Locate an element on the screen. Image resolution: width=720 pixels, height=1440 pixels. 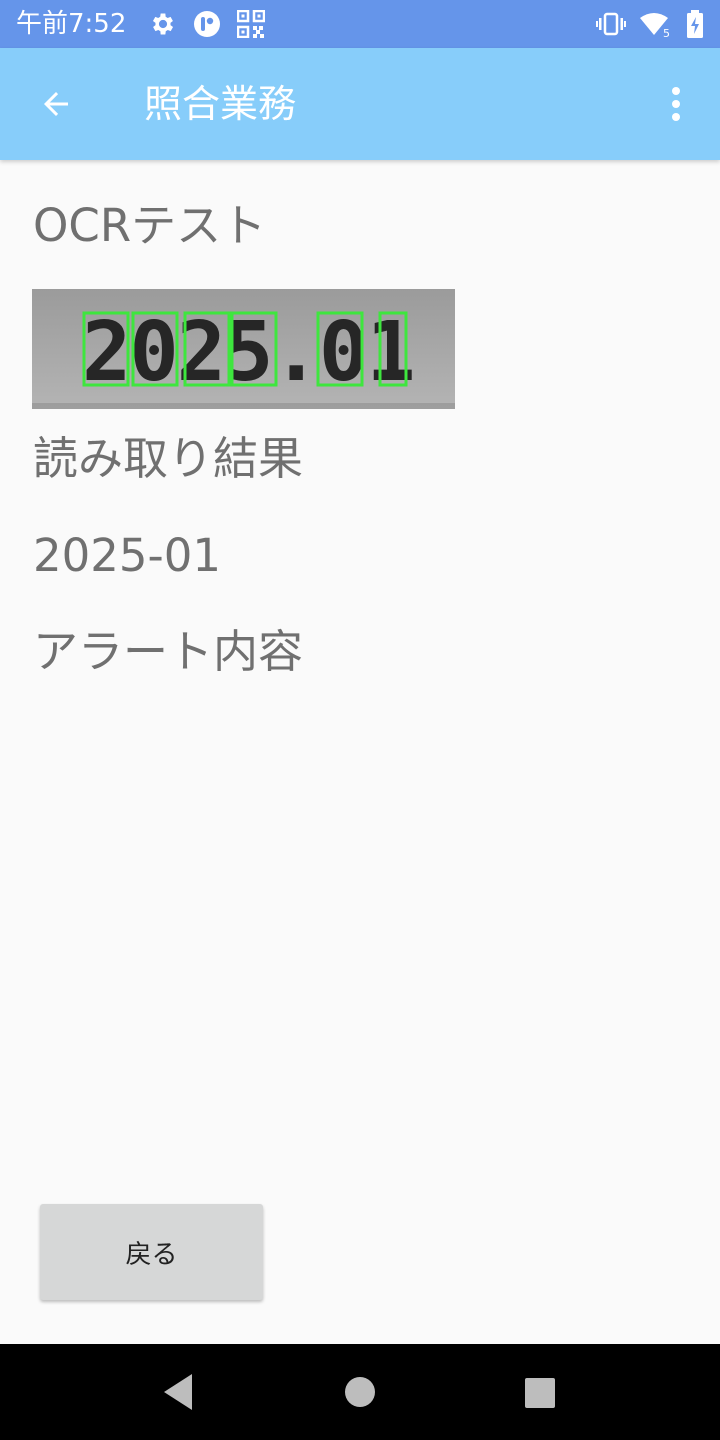
status-time: 午前7:52 is located at coordinates (71, 24).